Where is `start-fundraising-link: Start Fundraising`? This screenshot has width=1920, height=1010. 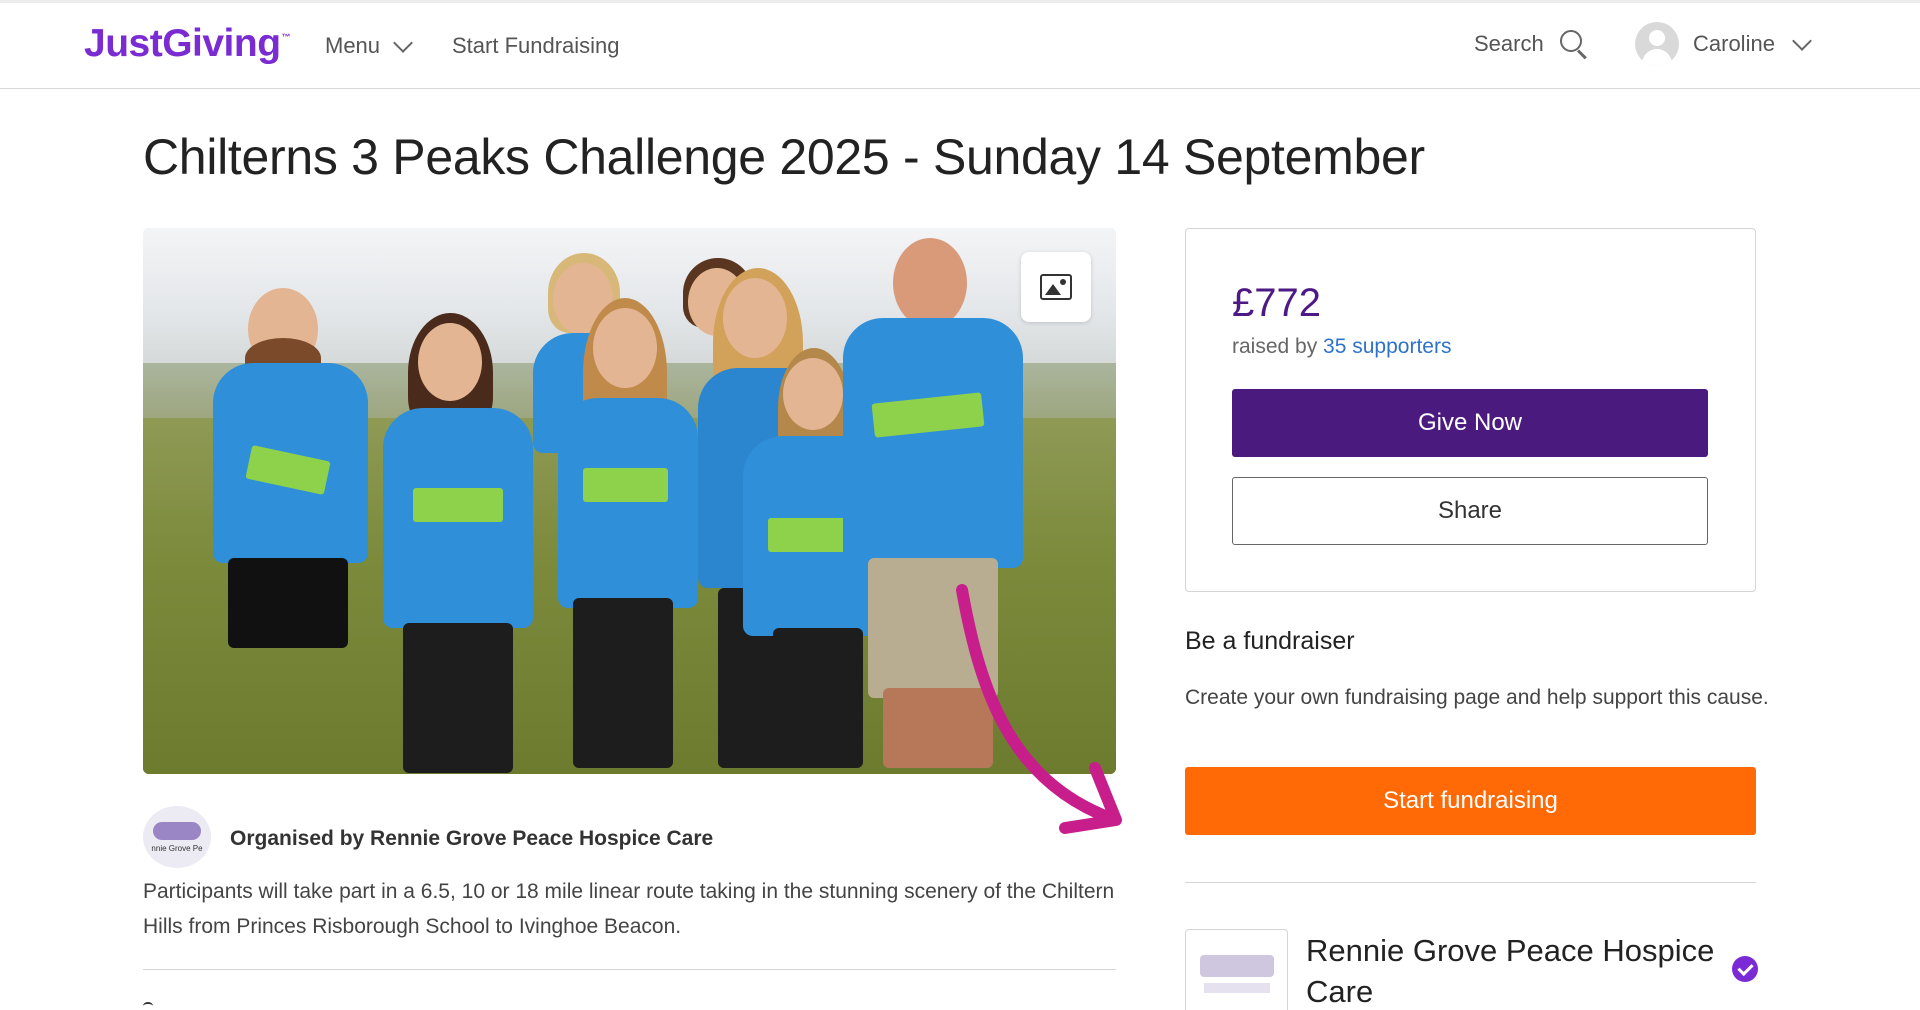 start-fundraising-link: Start Fundraising is located at coordinates (536, 46).